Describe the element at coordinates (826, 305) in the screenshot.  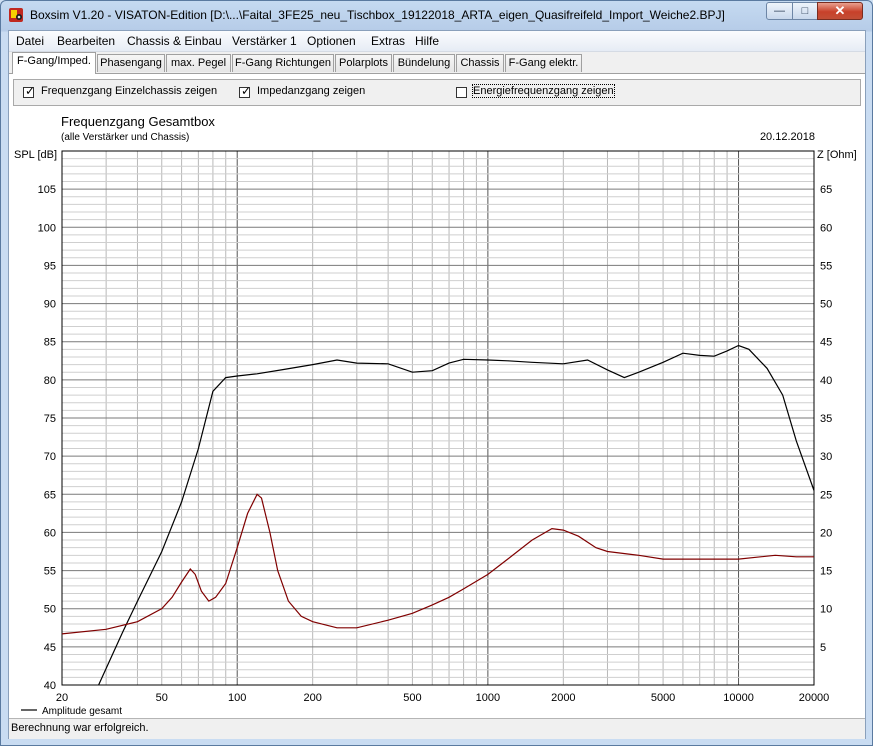
I see `y2-tick-label: 50` at that location.